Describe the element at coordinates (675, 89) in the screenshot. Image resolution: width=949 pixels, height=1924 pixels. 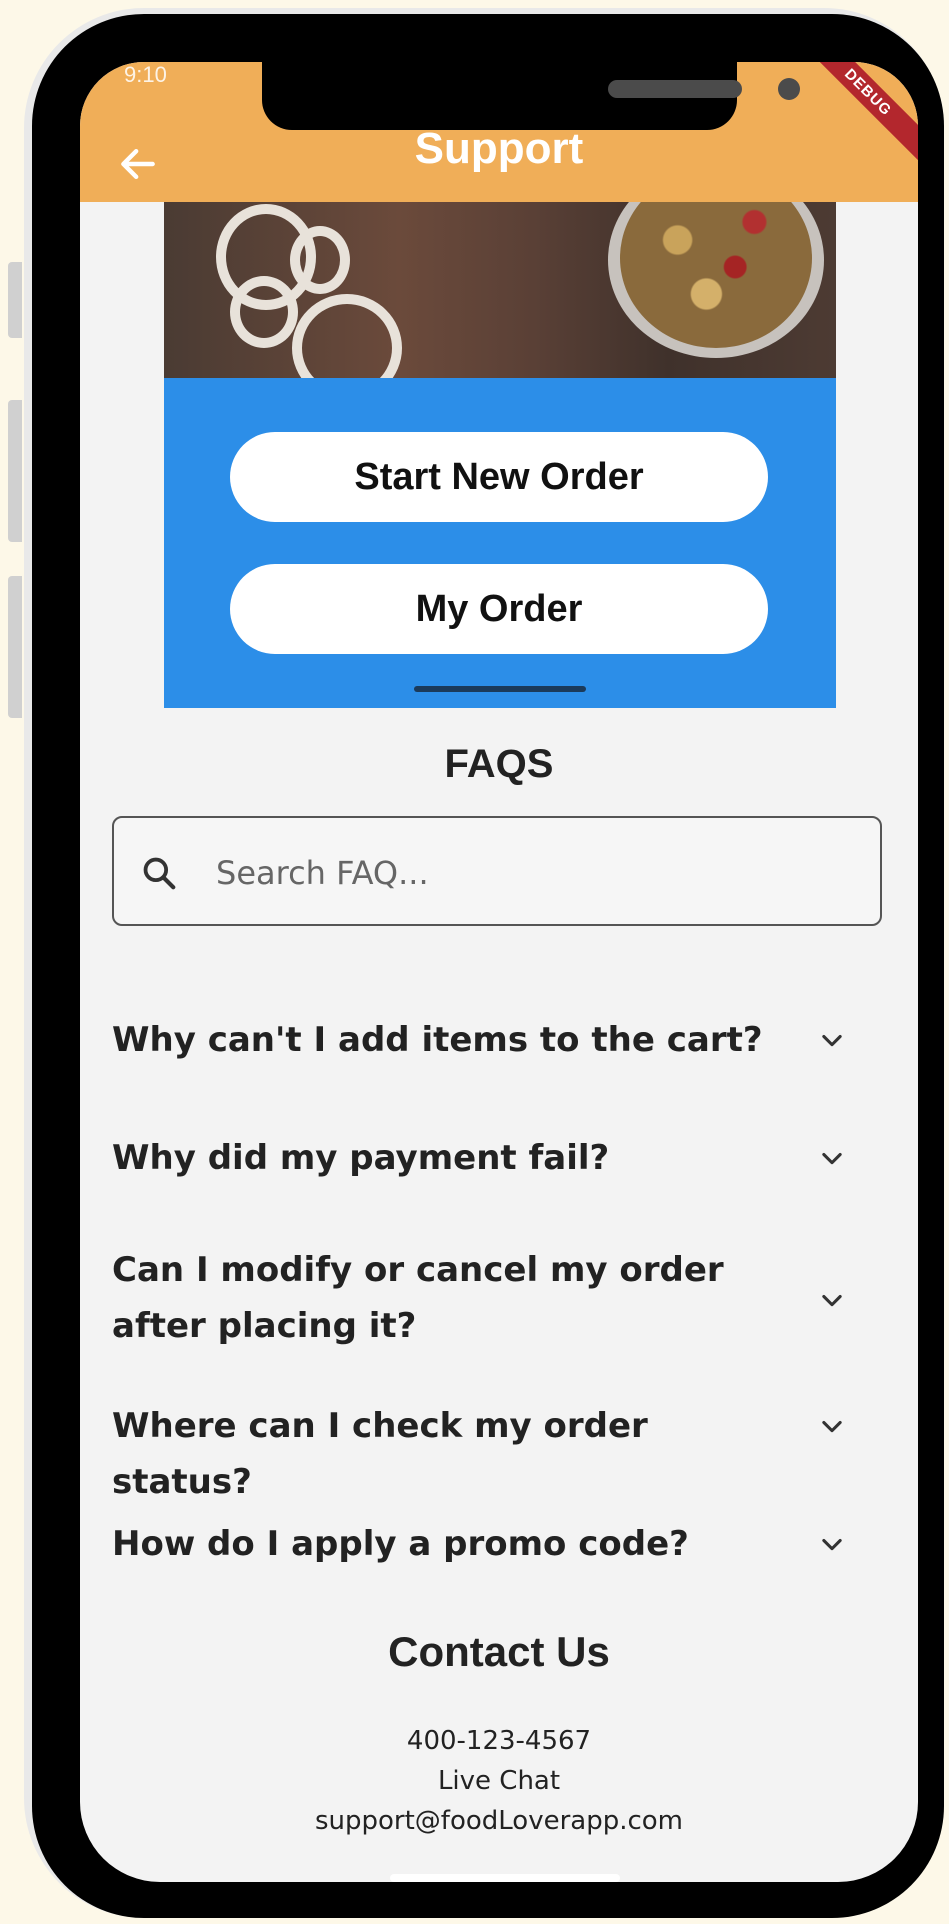
I see `speaker-grille` at that location.